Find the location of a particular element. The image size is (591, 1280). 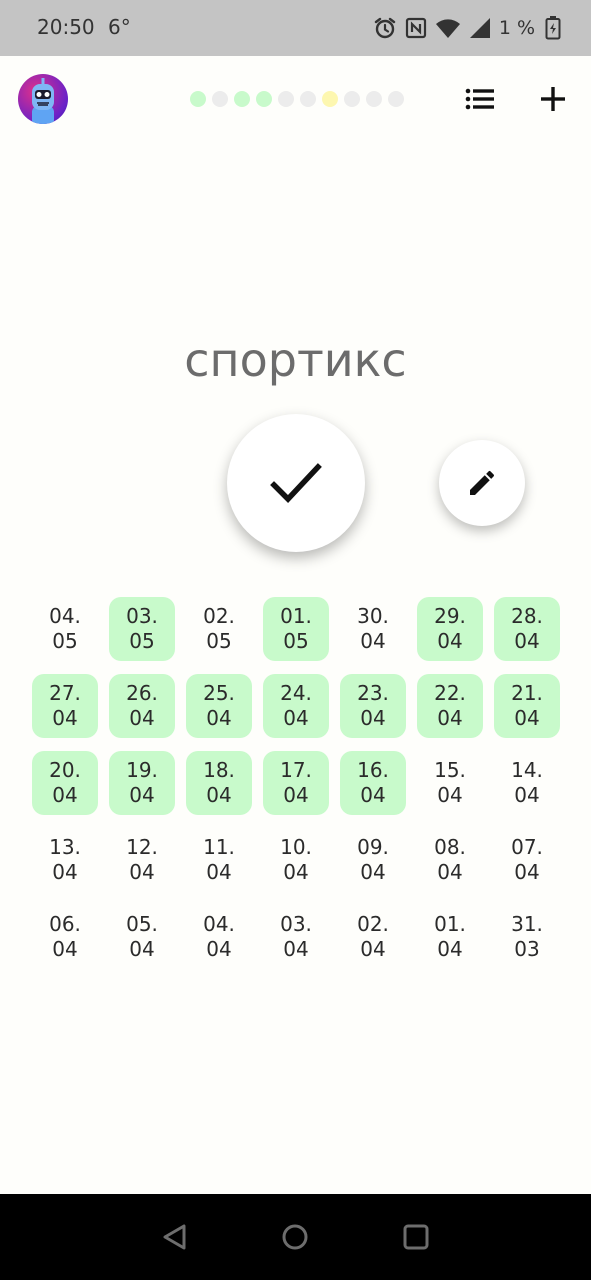

date-cell: 11. 04 is located at coordinates (219, 860).